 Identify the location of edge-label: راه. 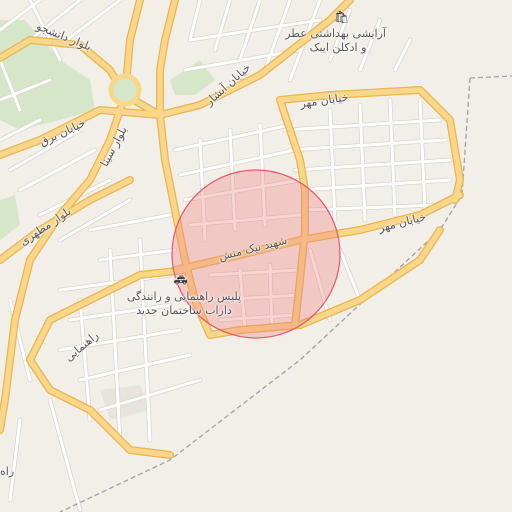
(7, 471).